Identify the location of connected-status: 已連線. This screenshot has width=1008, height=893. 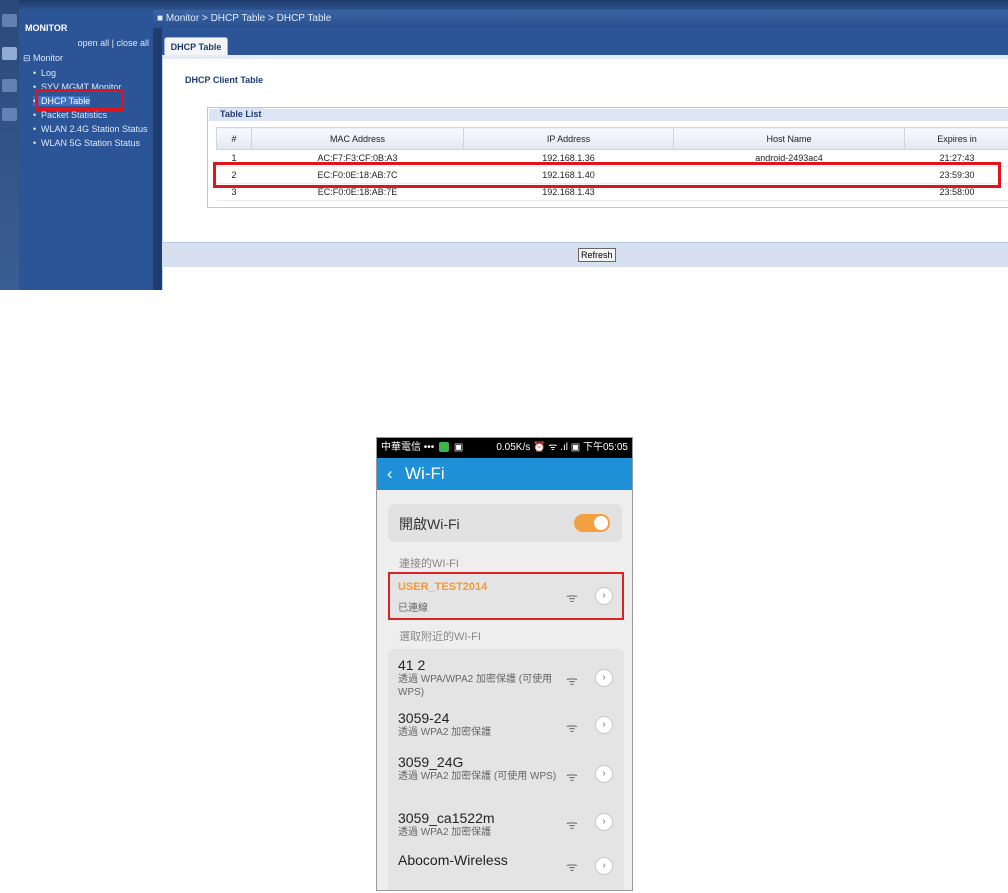
(413, 608).